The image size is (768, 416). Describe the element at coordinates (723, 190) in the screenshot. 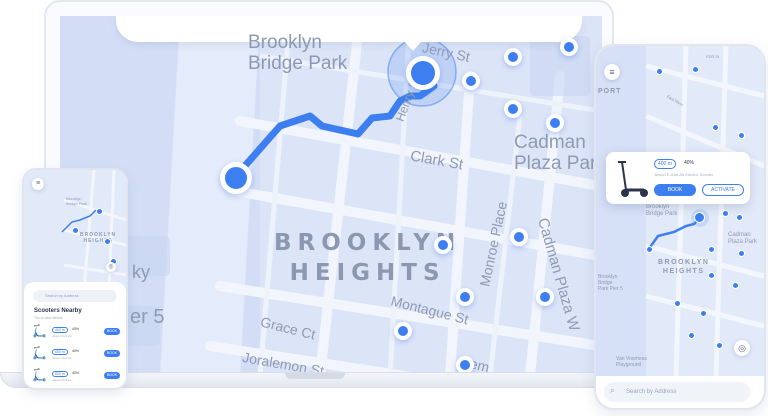

I see `activate-button: ACTIVATE` at that location.